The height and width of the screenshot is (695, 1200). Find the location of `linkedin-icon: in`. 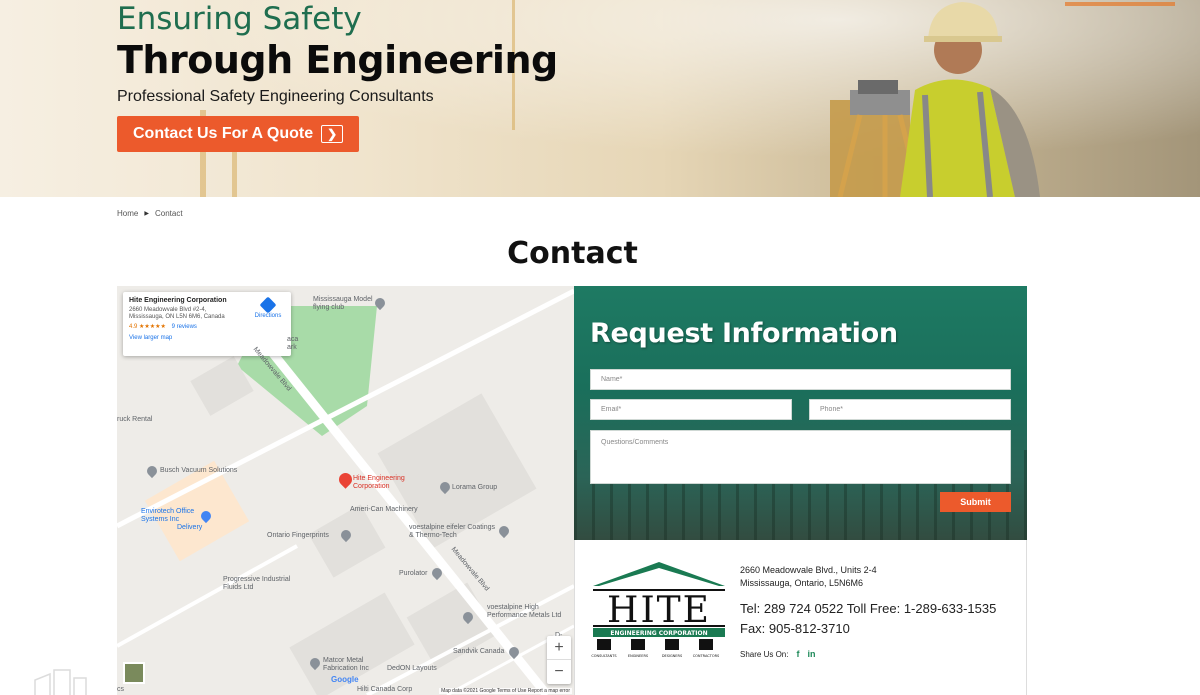

linkedin-icon: in is located at coordinates (811, 654).